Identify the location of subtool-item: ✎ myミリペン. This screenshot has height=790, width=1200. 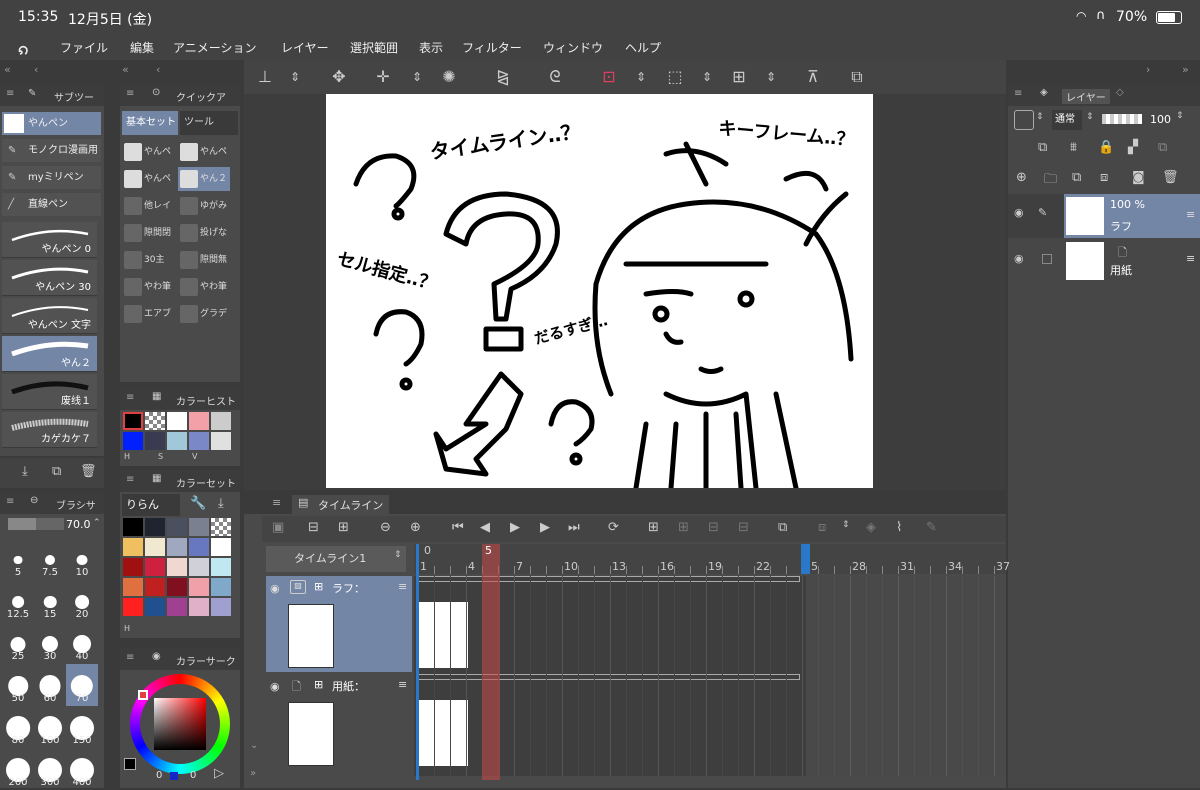
(51, 177).